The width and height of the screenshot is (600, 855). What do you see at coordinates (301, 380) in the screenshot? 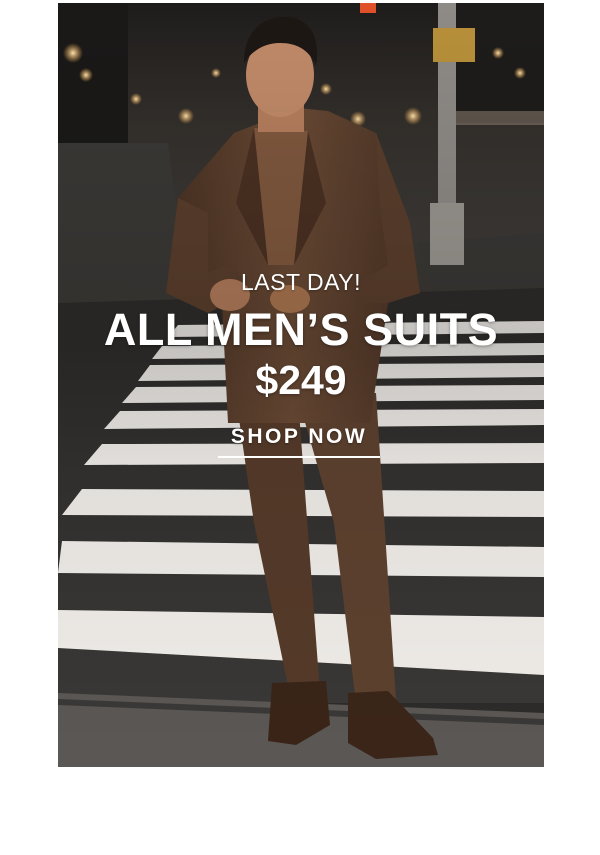
I see `promo-price: $249` at bounding box center [301, 380].